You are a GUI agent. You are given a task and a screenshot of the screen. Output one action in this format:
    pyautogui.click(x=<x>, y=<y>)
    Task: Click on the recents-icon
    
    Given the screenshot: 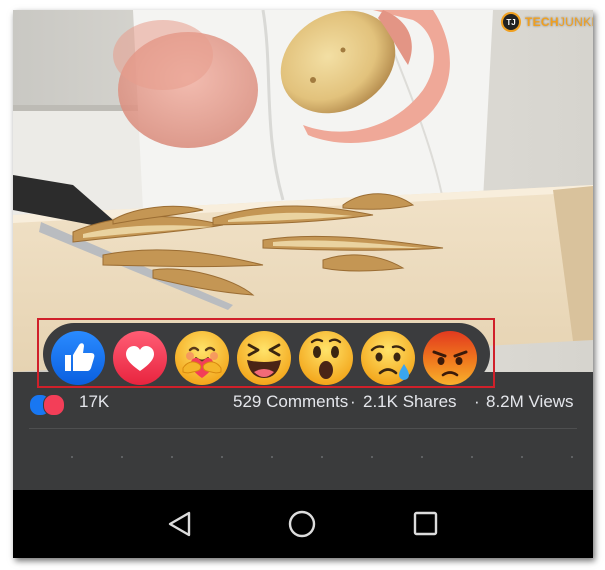 What is the action you would take?
    pyautogui.click(x=425, y=523)
    